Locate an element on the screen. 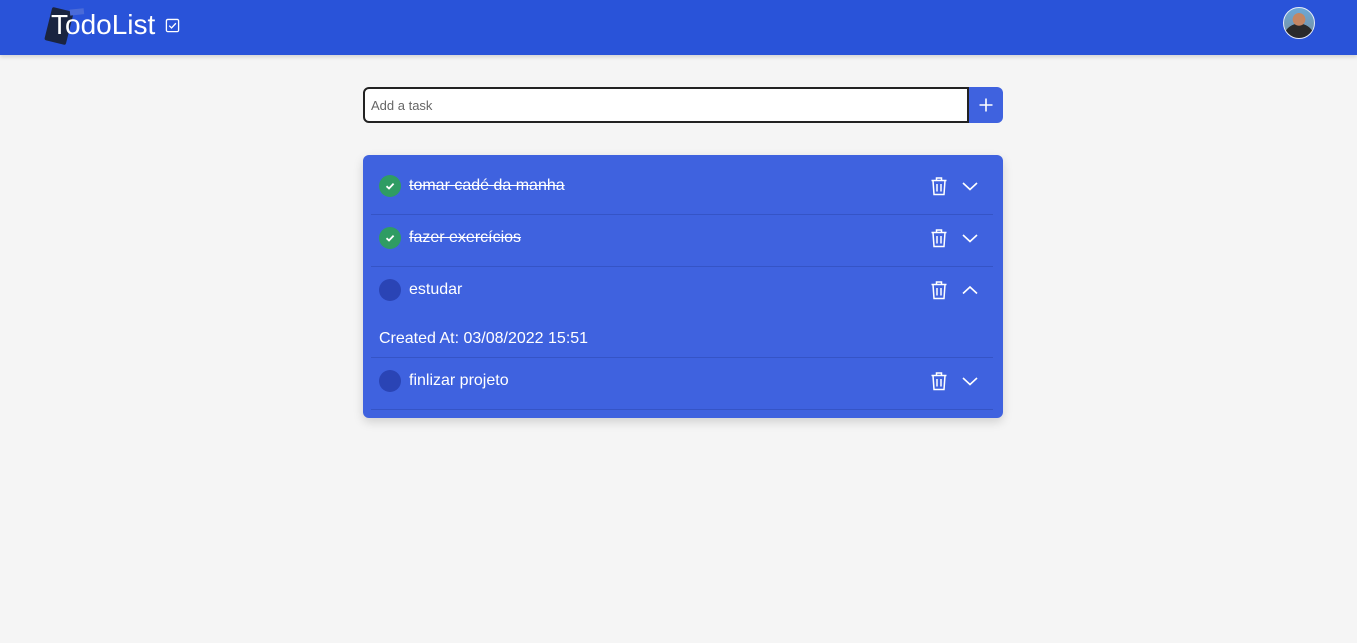 The image size is (1357, 643). chevron-up-icon is located at coordinates (970, 290).